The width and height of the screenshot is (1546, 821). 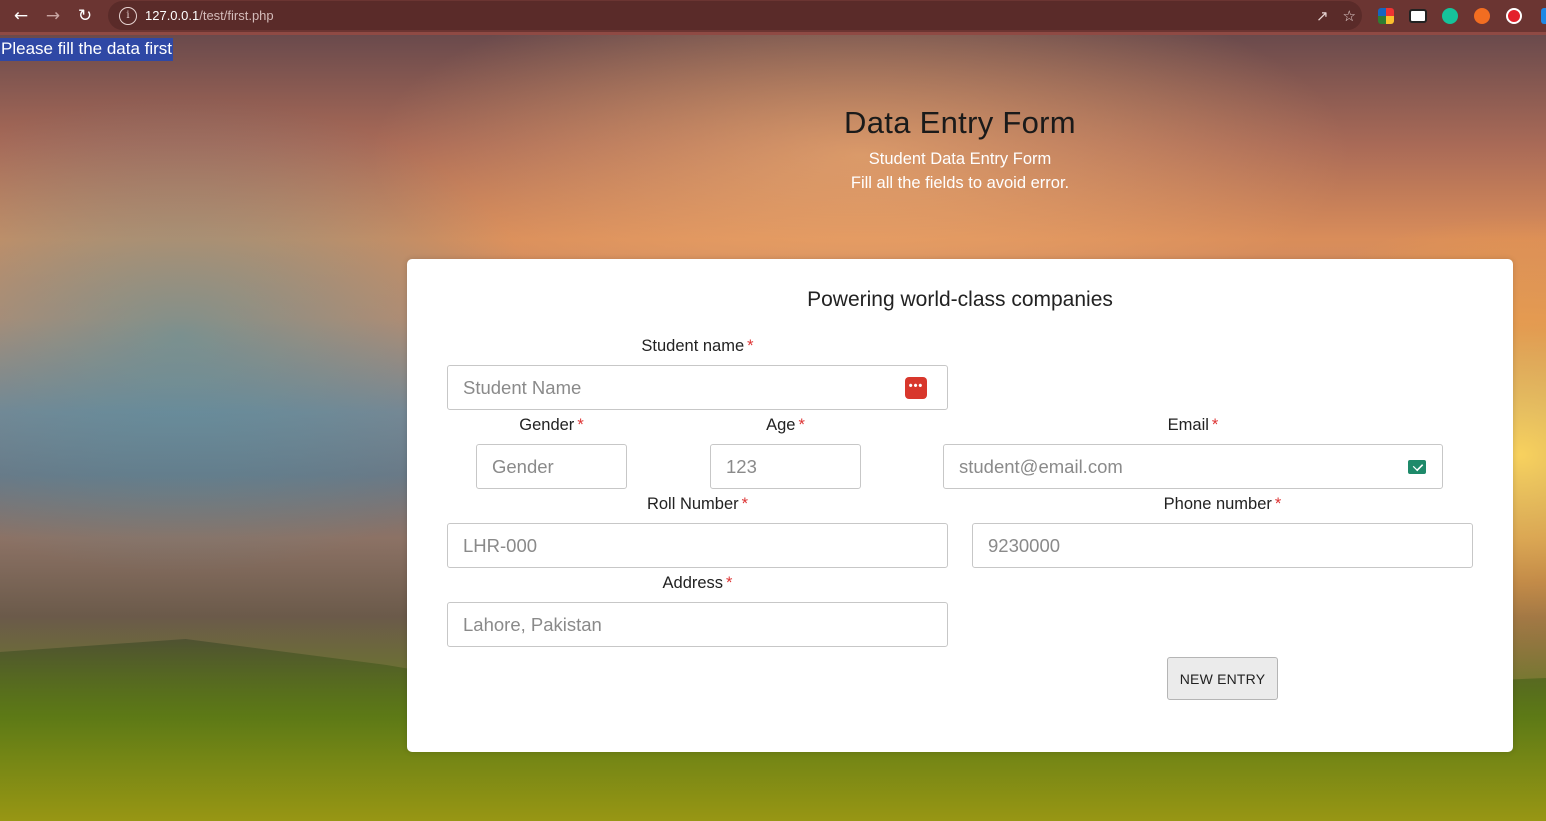 I want to click on password-manager-icon: •••, so click(x=916, y=388).